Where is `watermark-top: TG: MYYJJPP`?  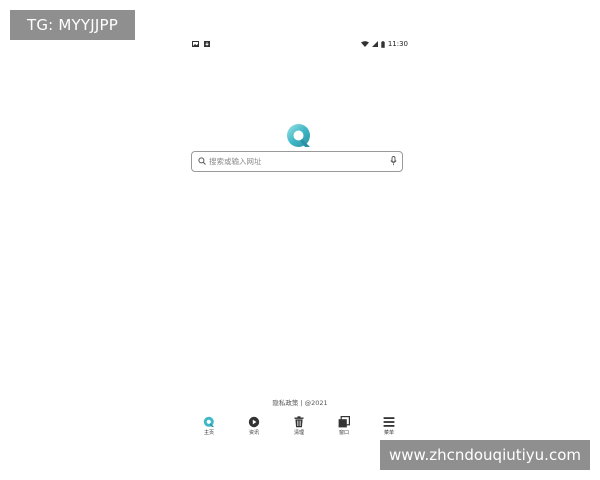 watermark-top: TG: MYYJJPP is located at coordinates (72, 25).